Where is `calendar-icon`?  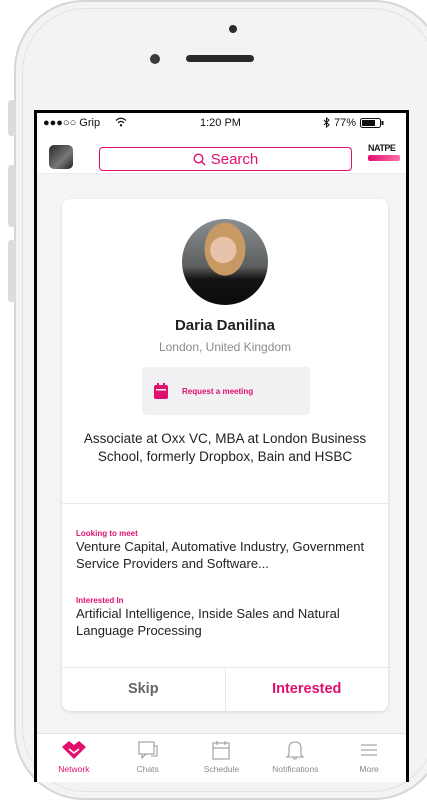
calendar-icon is located at coordinates (161, 391).